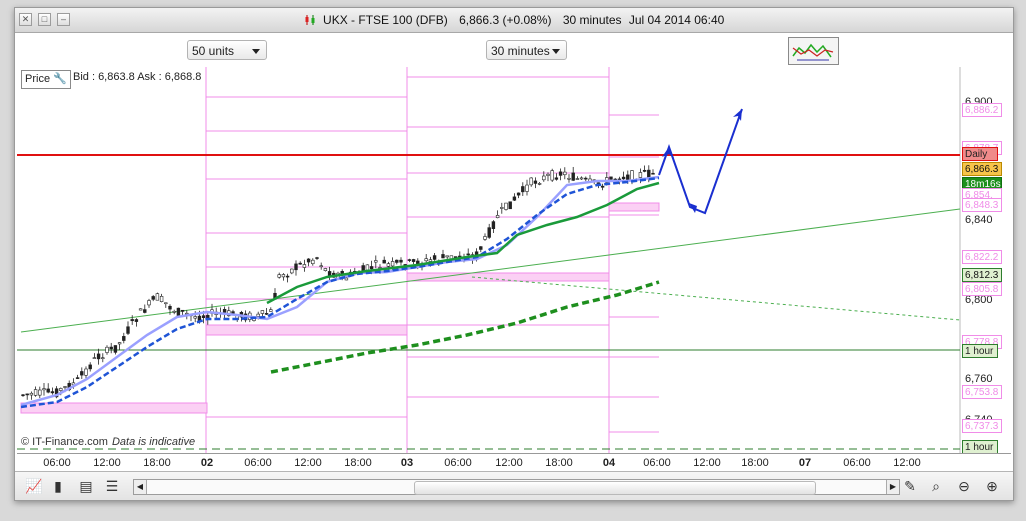 This screenshot has height=521, width=1026. Describe the element at coordinates (700, 161) in the screenshot. I see `forecast-path` at that location.